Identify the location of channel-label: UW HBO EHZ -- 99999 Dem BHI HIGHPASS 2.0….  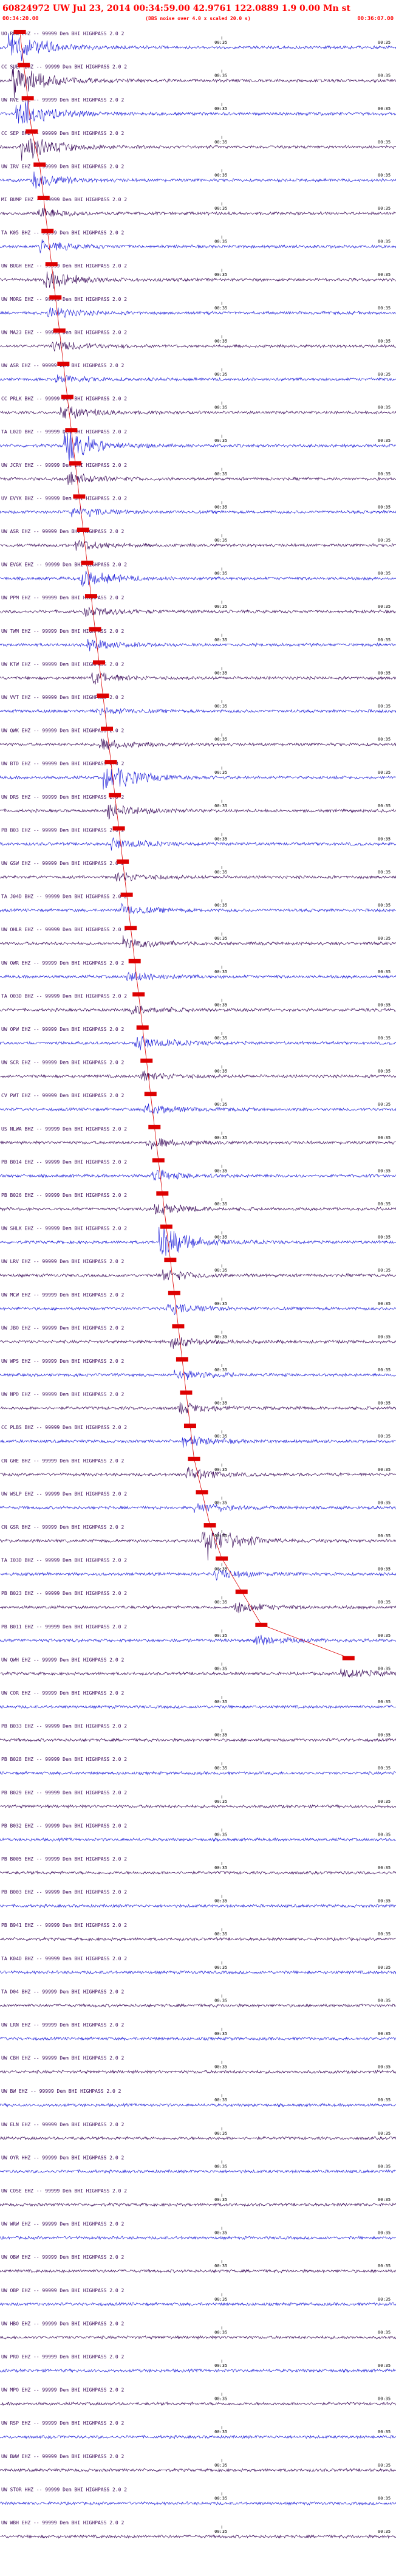
(62, 2323).